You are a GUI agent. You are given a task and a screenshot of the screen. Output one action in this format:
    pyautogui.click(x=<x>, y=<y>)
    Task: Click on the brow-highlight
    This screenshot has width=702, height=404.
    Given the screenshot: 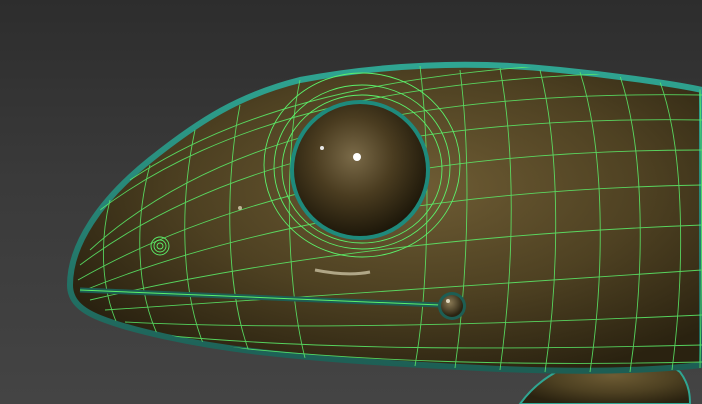 What is the action you would take?
    pyautogui.click(x=240, y=208)
    